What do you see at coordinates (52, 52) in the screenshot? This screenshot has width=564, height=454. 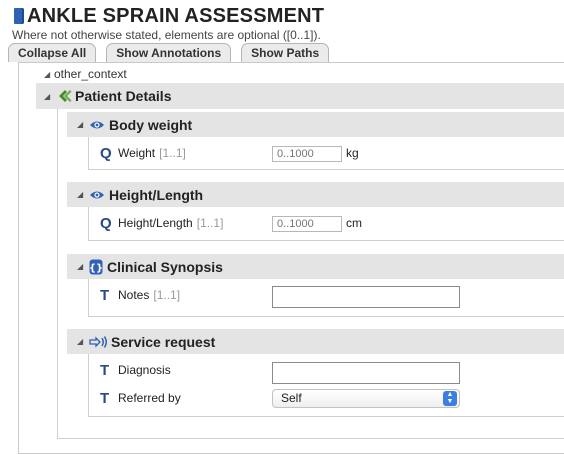 I see `tab-collapse-all: Collapse All` at bounding box center [52, 52].